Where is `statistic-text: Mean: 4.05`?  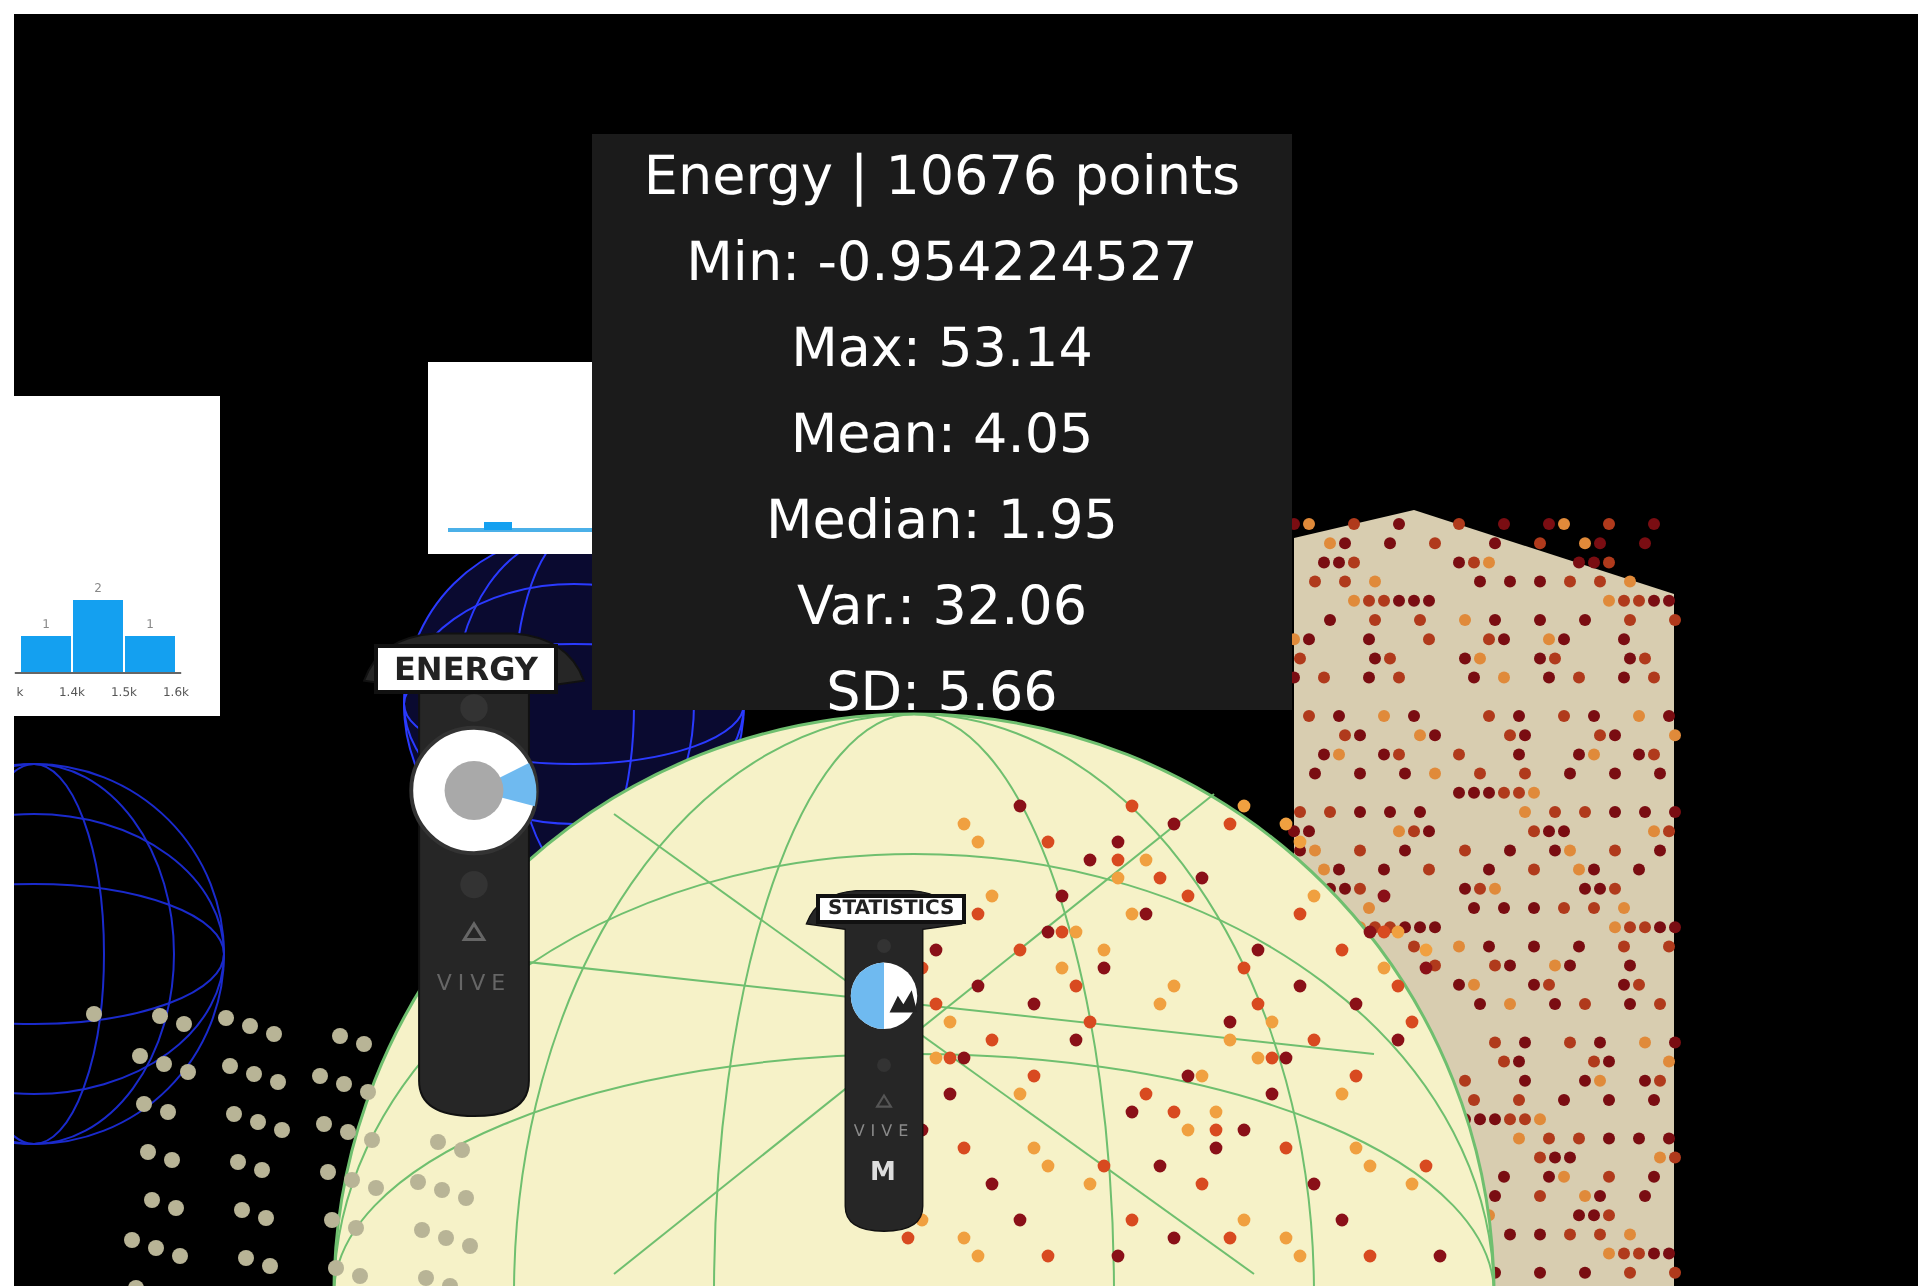 statistic-text: Mean: 4.05 is located at coordinates (942, 436).